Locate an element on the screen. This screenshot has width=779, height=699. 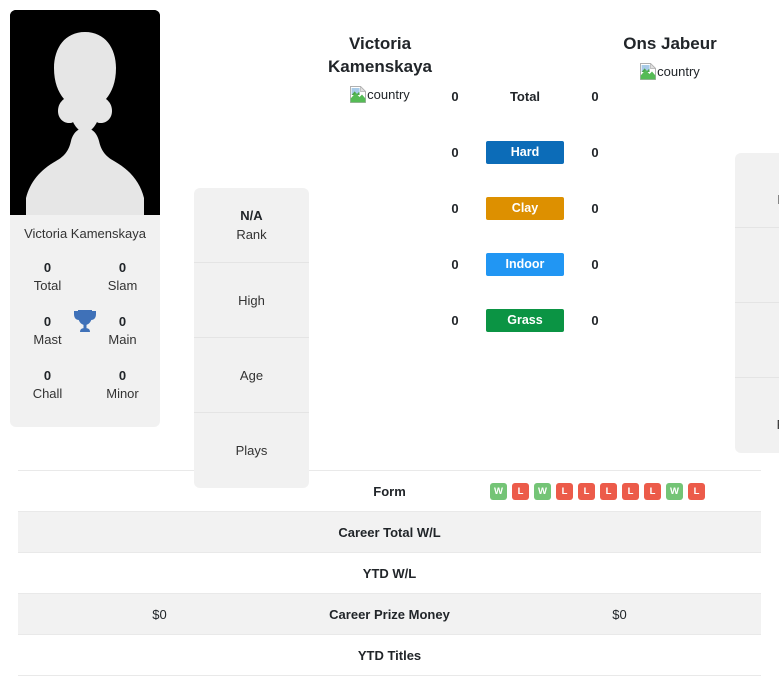
title-stat-chall-left: 0 Chall is located at coordinates (47, 386).